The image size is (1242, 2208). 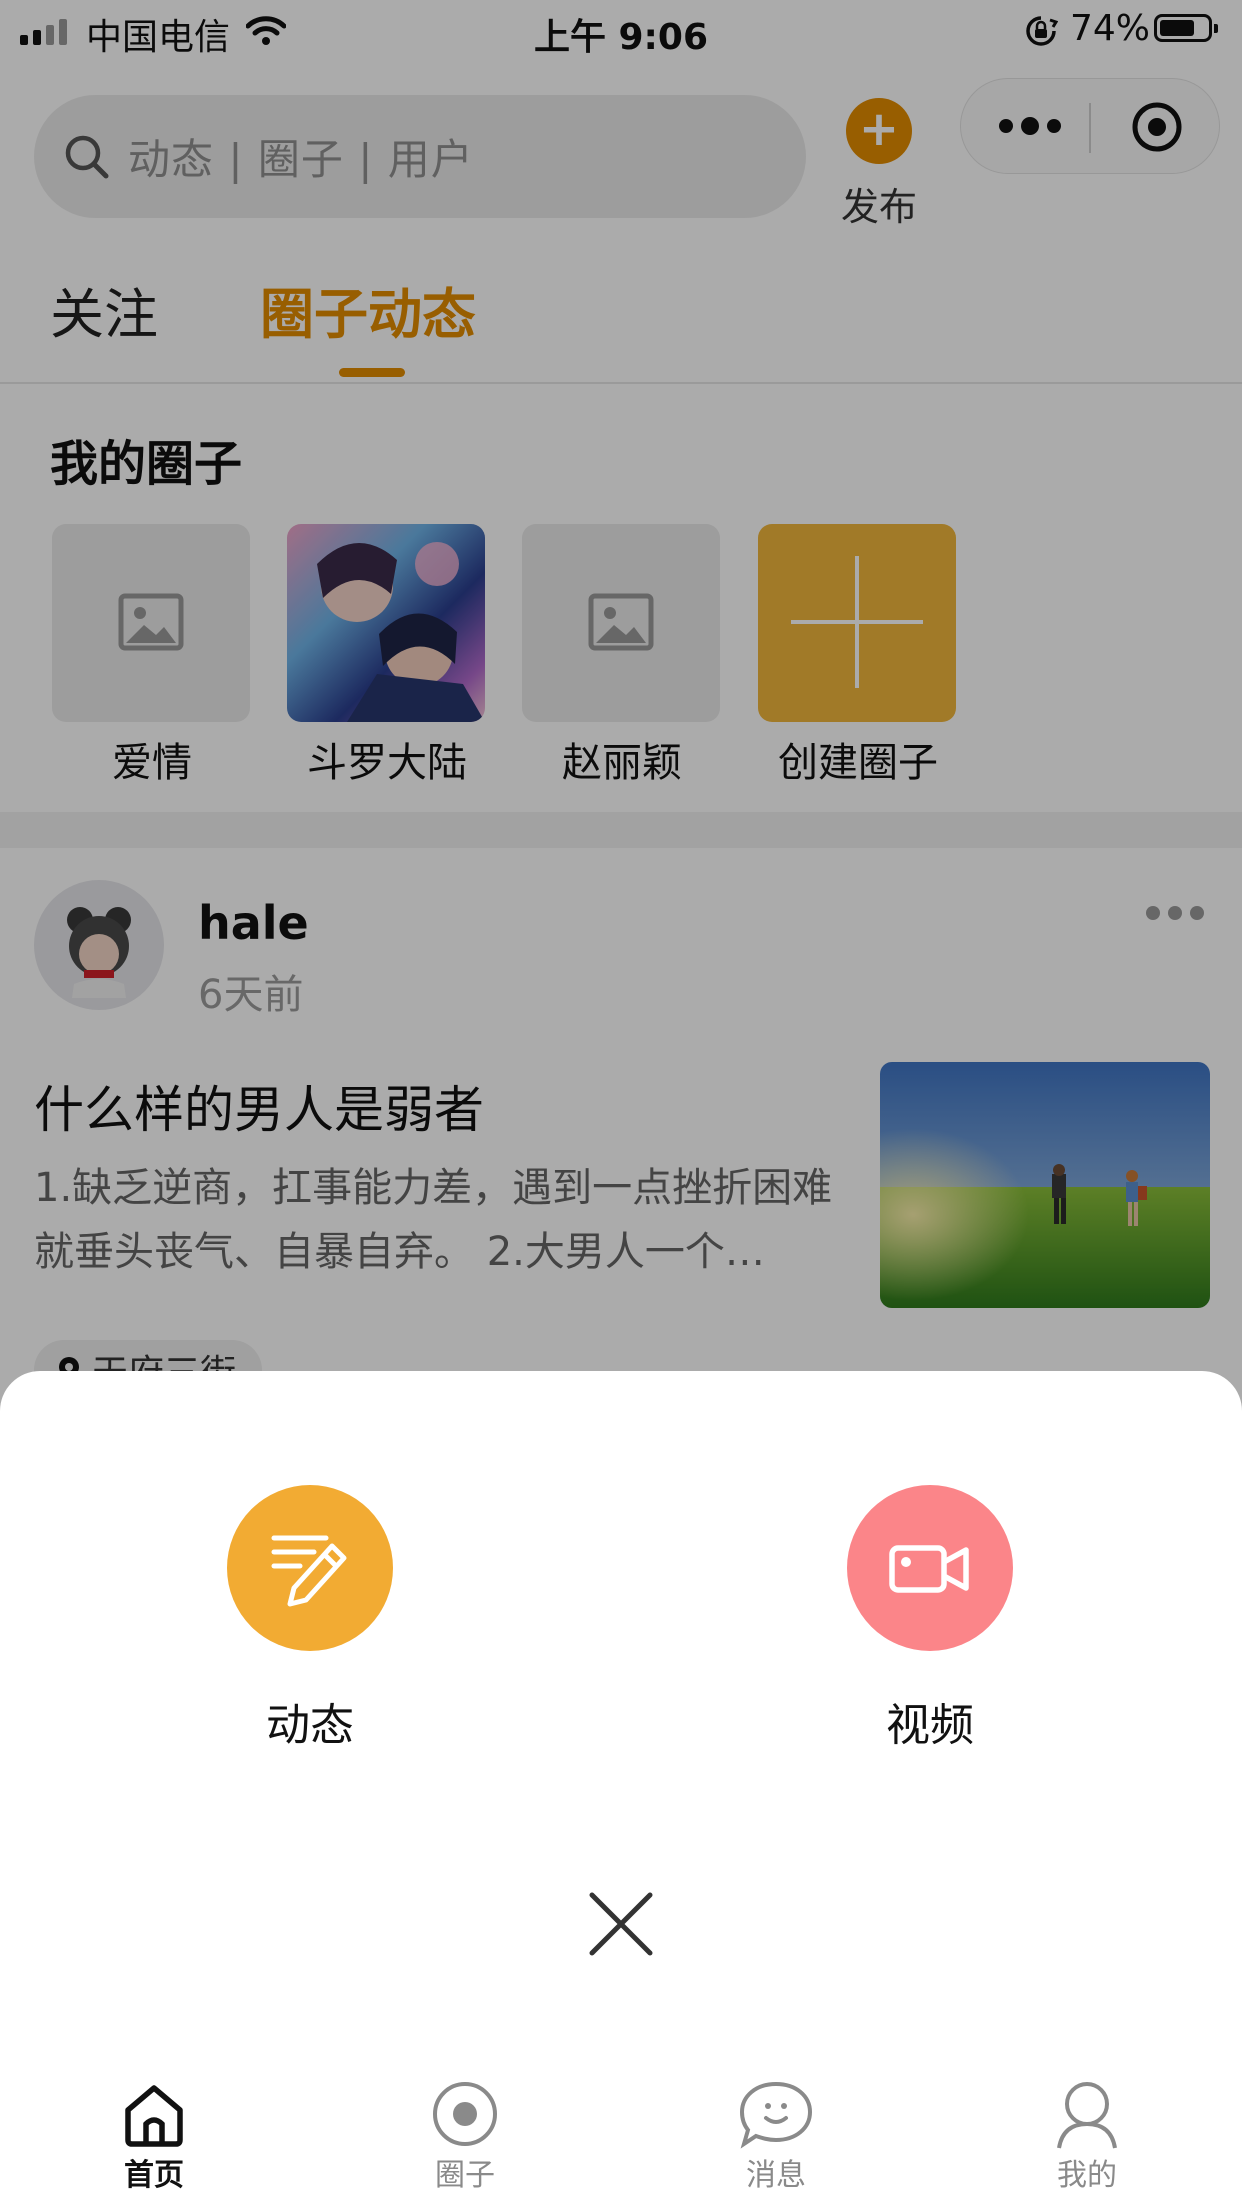 I want to click on close-icon, so click(x=621, y=1924).